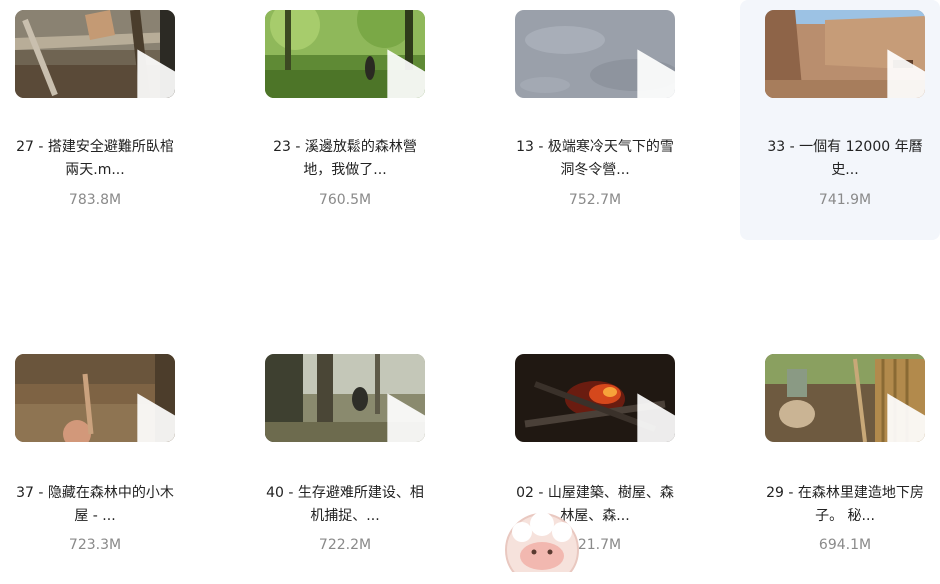 The height and width of the screenshot is (584, 940). What do you see at coordinates (840, 464) in the screenshot?
I see `video-card: 29 - 在森林里建造地下房 子。 秘... 694.1M` at bounding box center [840, 464].